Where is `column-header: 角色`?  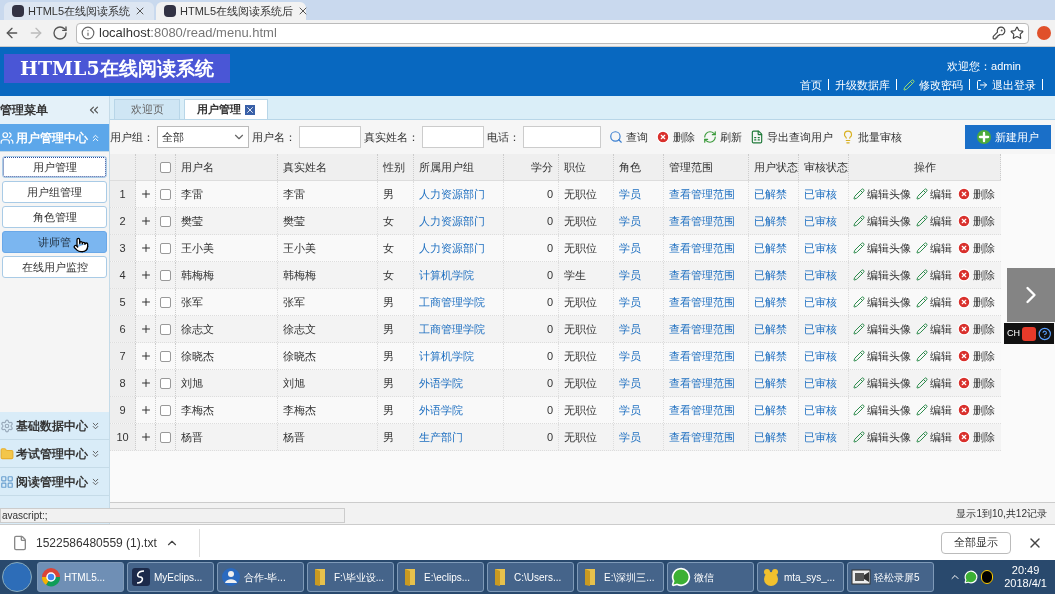 column-header: 角色 is located at coordinates (639, 167).